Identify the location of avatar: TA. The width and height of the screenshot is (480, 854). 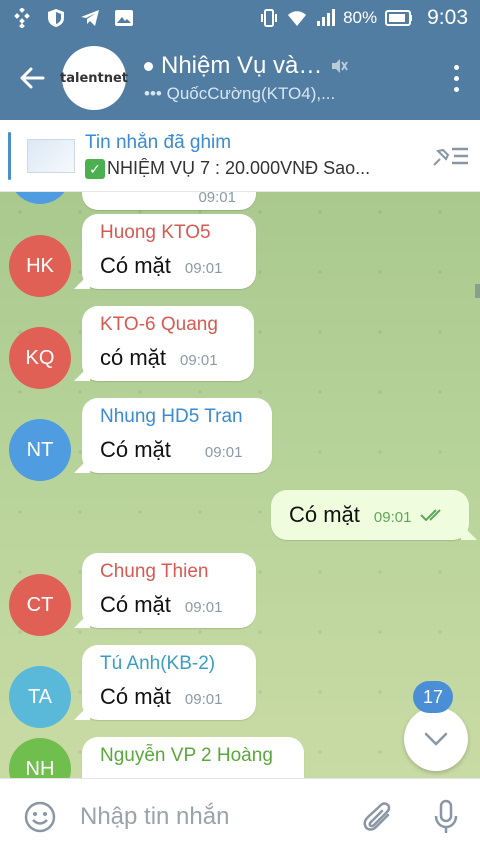
(40, 697).